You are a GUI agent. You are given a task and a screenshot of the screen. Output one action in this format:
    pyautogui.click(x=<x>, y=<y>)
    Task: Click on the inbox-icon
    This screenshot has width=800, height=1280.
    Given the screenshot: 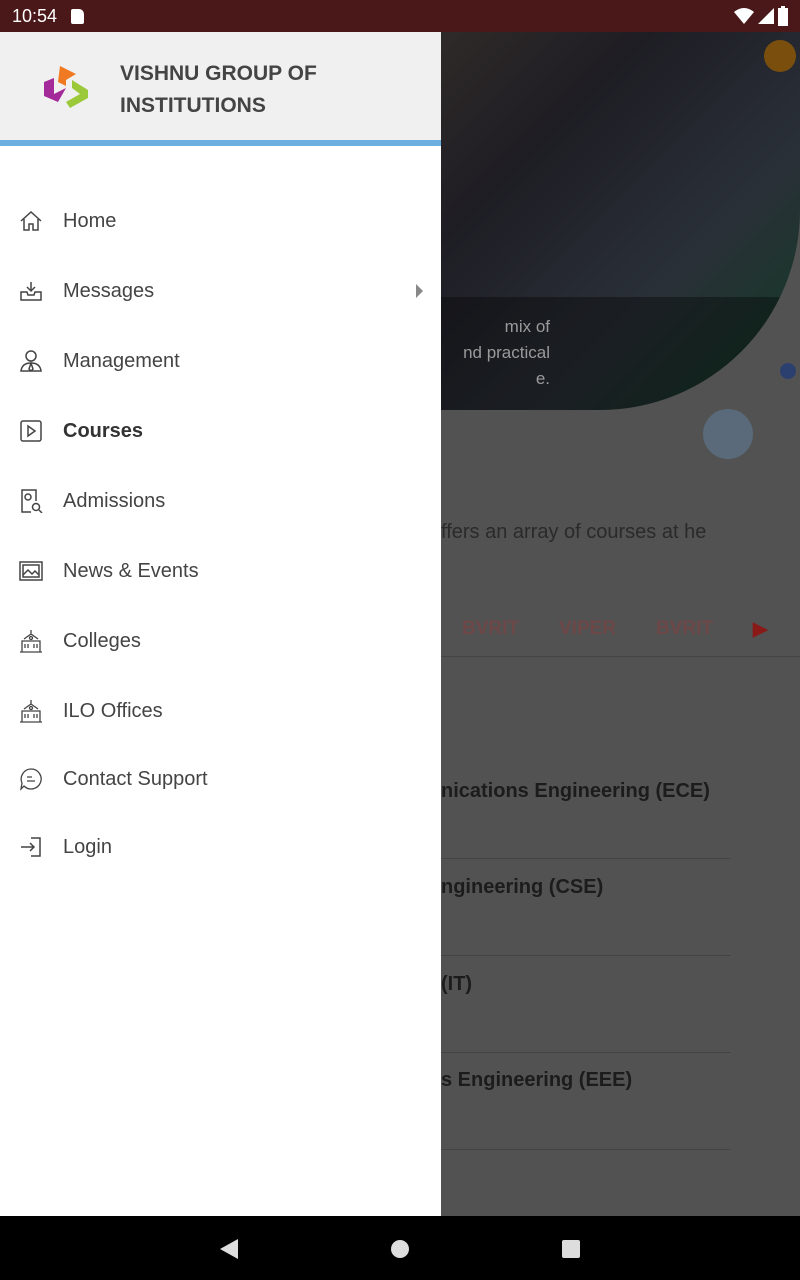 What is the action you would take?
    pyautogui.click(x=31, y=291)
    